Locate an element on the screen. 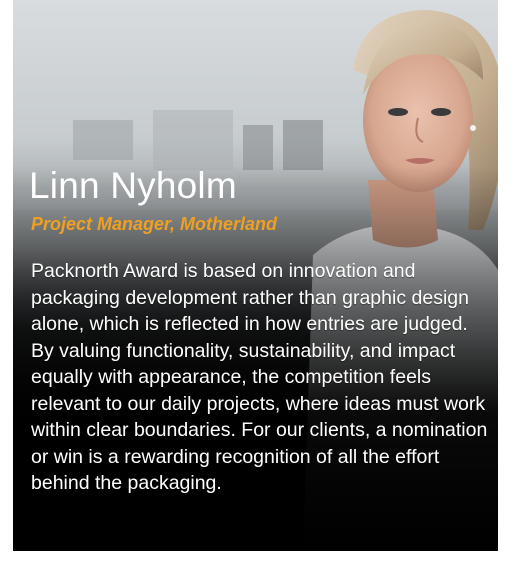 The image size is (513, 562). person-name: Linn Nyholm is located at coordinates (133, 185).